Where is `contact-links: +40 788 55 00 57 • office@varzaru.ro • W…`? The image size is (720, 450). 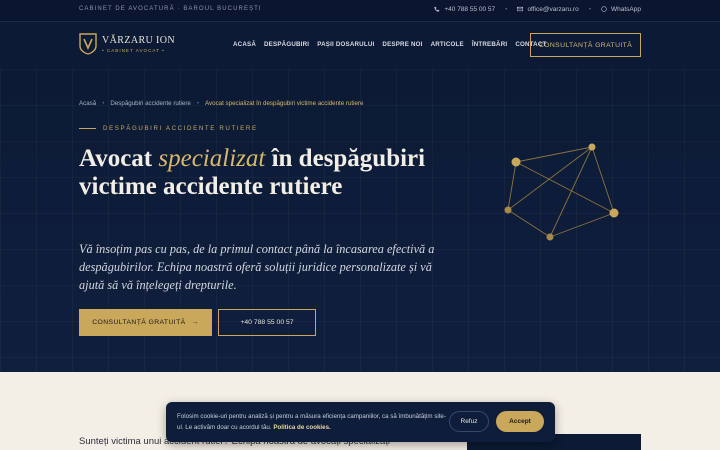 contact-links: +40 788 55 00 57 • office@varzaru.ro • W… is located at coordinates (537, 9).